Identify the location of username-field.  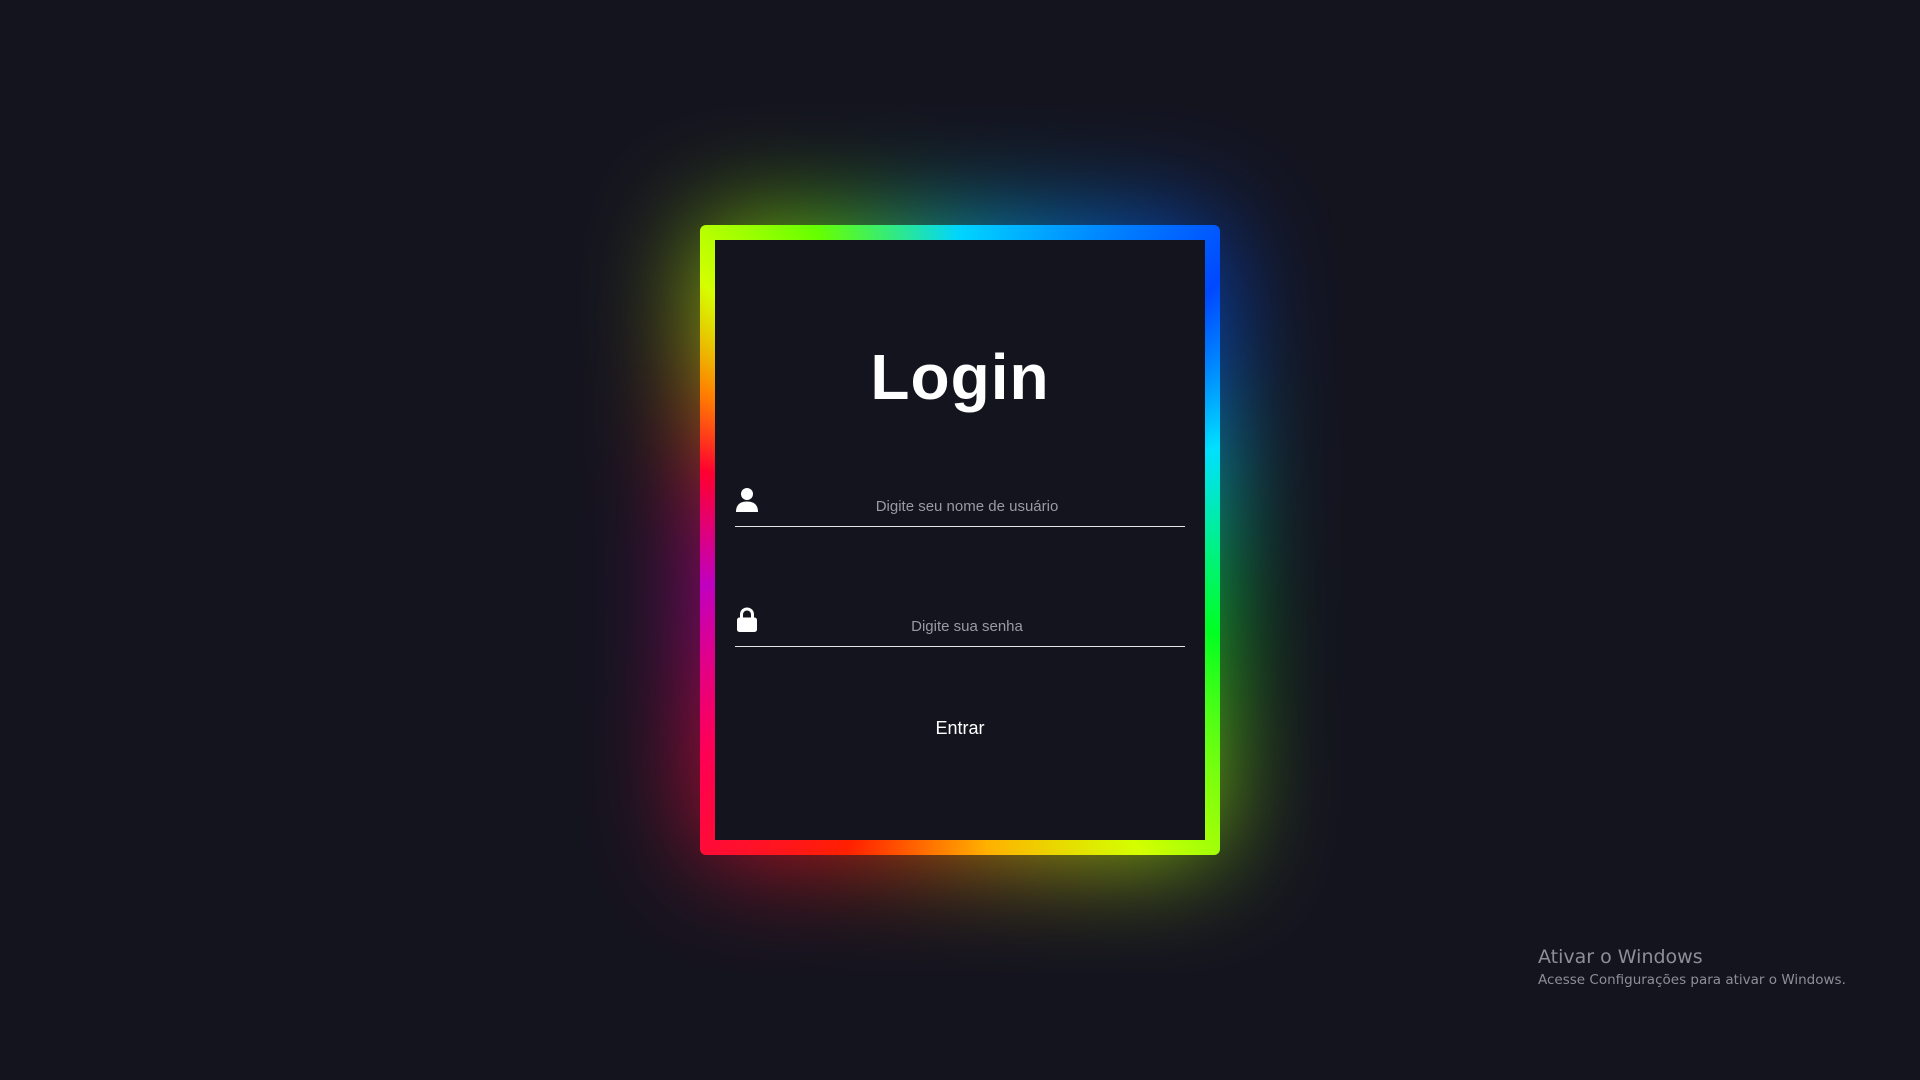
(960, 504).